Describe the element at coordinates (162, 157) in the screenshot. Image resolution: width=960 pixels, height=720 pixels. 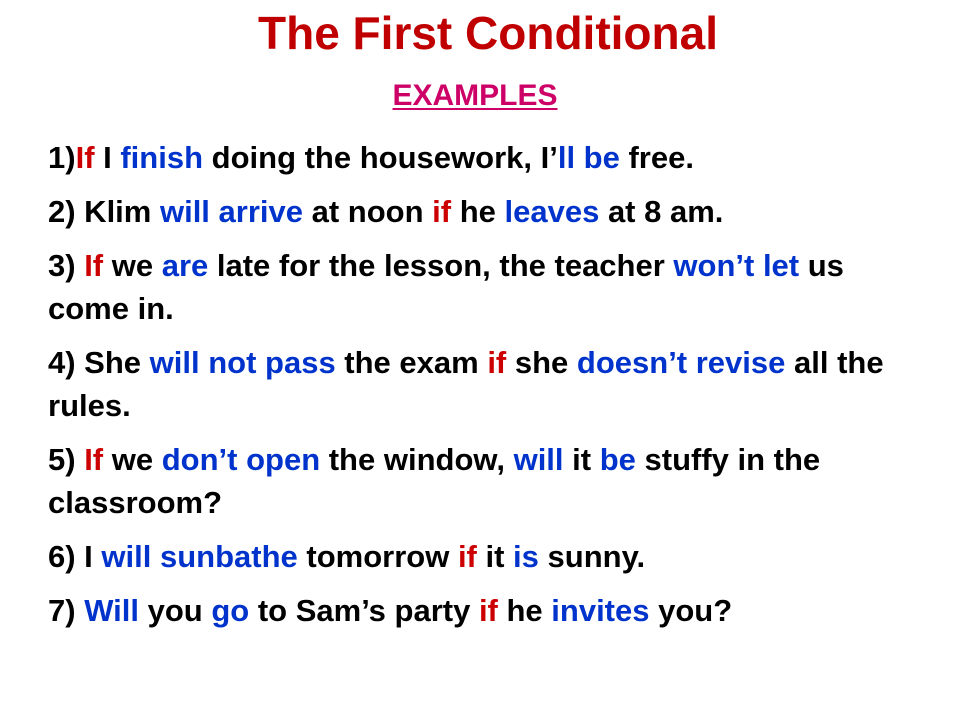
I see `verb-phrase: finish` at that location.